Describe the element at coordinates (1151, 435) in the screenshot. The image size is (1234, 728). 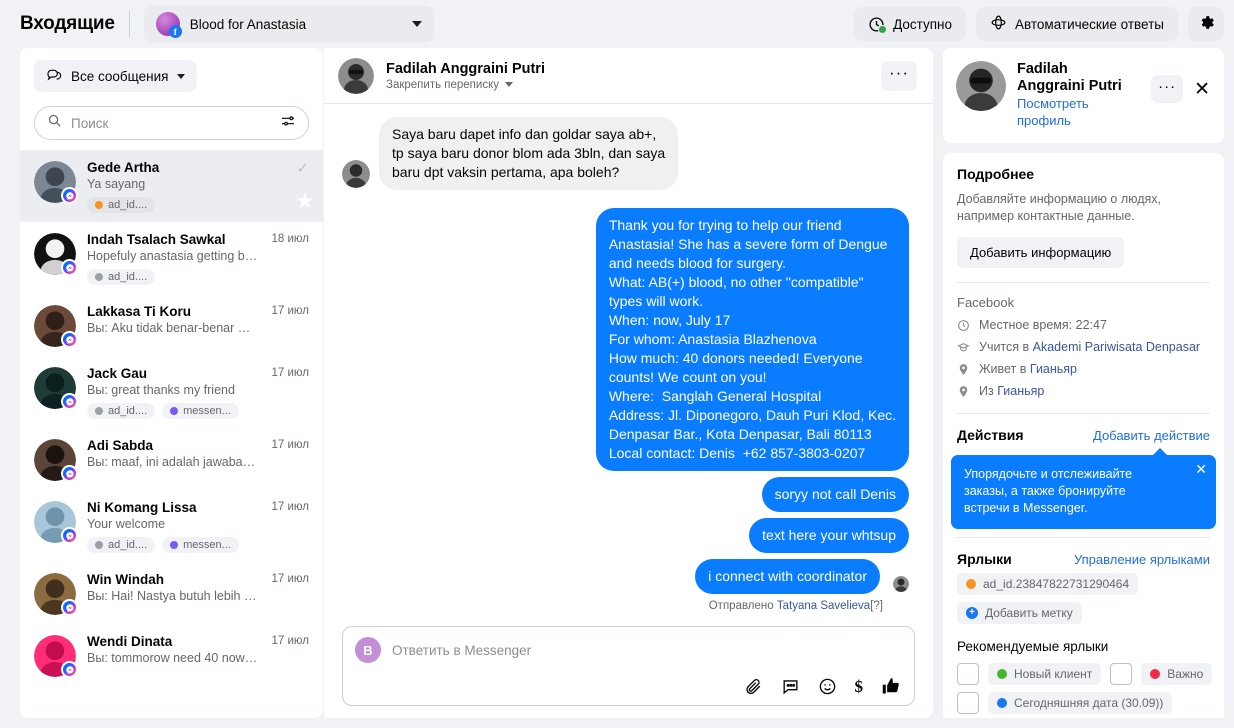
I see `add-action-link: Добавить действие` at that location.